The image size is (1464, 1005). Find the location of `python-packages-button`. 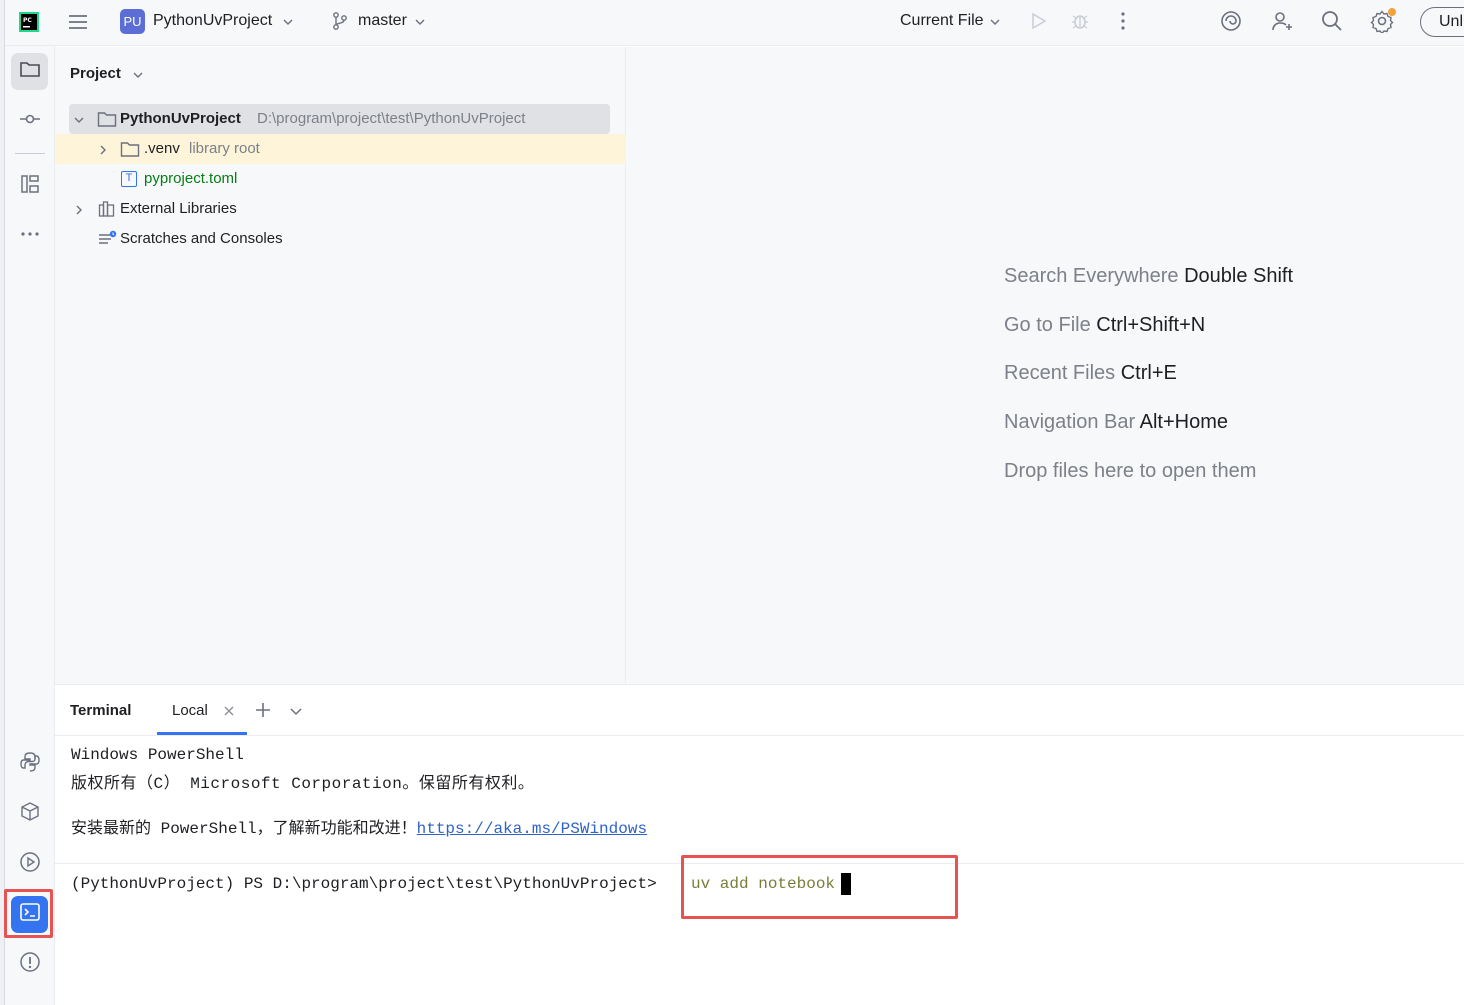

python-packages-button is located at coordinates (29, 814).